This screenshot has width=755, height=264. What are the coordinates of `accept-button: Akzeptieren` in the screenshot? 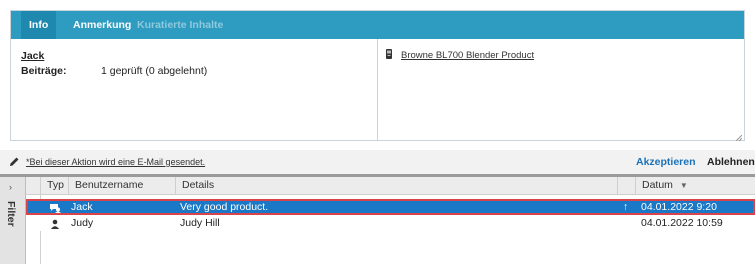 It's located at (666, 162).